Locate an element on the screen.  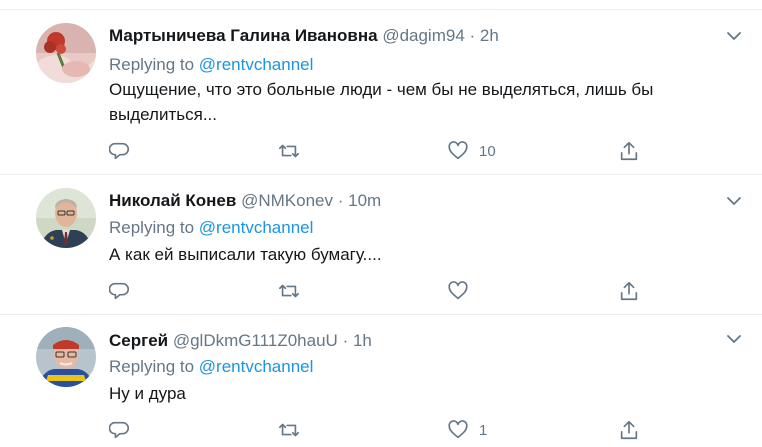
user-handle: @glDkmG111Z0hauU is located at coordinates (255, 340).